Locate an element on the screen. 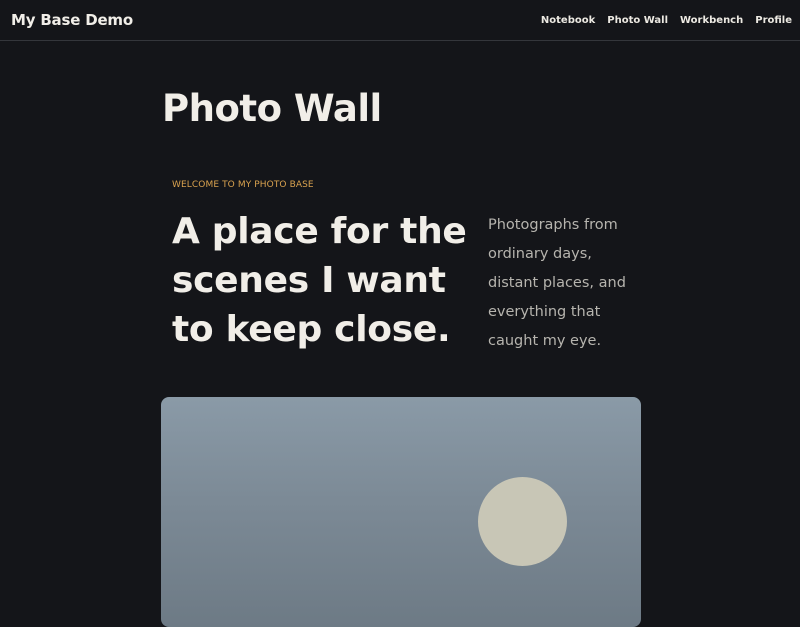 This screenshot has width=800, height=627. page-title: Photo Wall is located at coordinates (272, 108).